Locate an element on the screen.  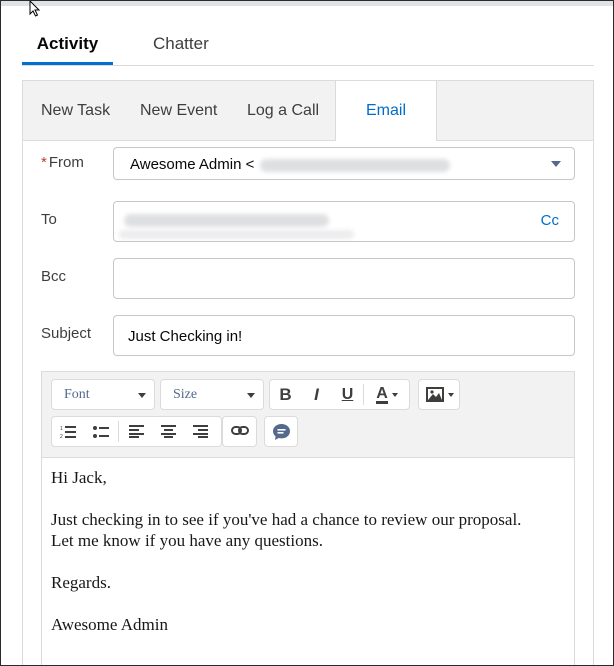
align-right-icon is located at coordinates (200, 431).